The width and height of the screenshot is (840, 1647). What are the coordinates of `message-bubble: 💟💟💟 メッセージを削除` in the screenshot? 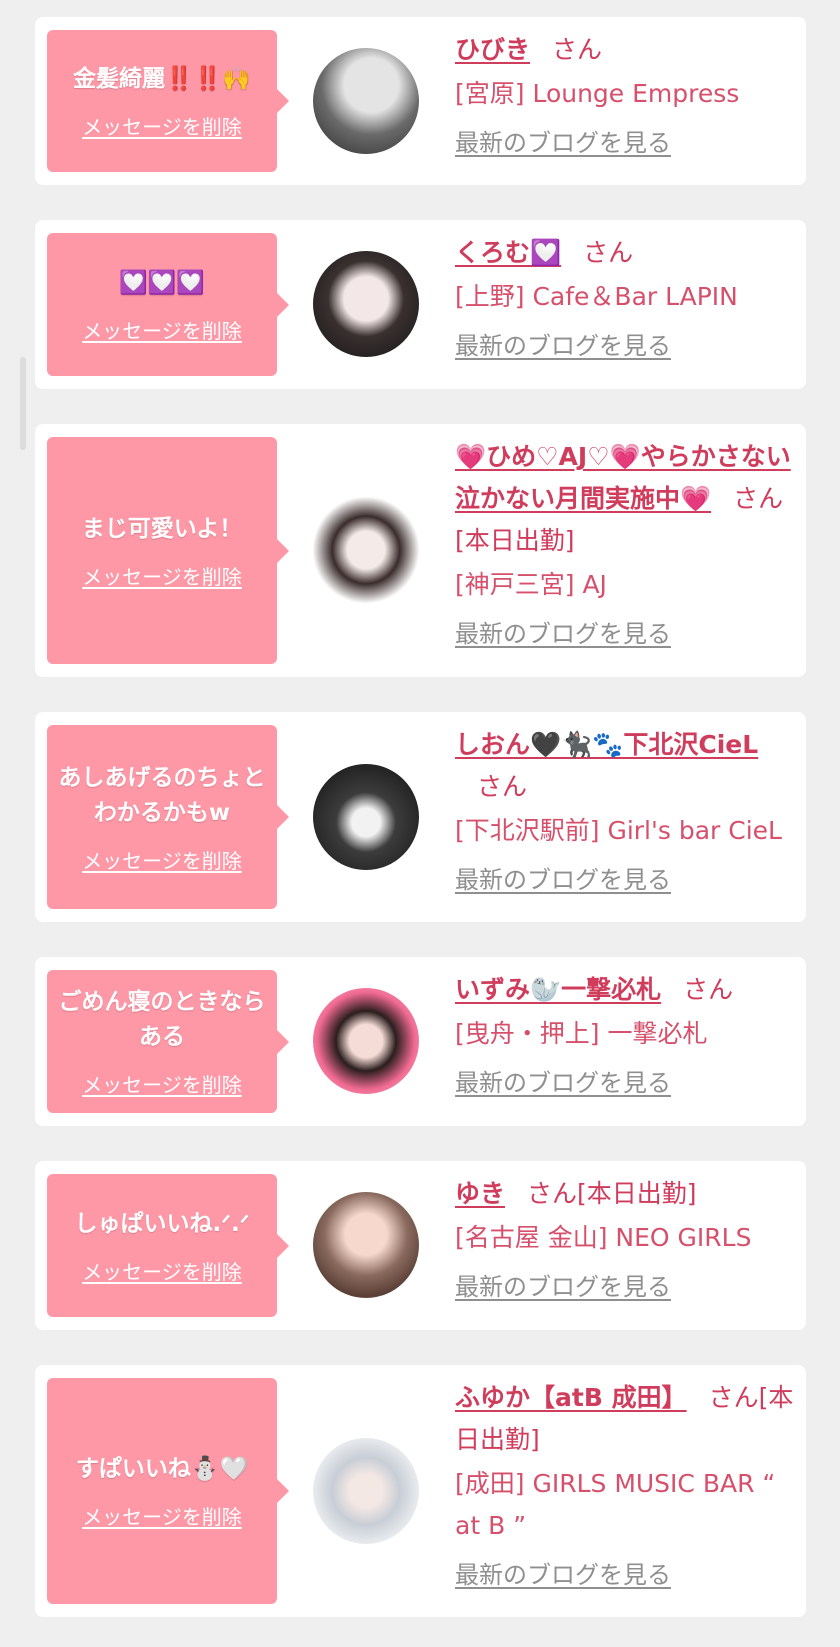 It's located at (168, 304).